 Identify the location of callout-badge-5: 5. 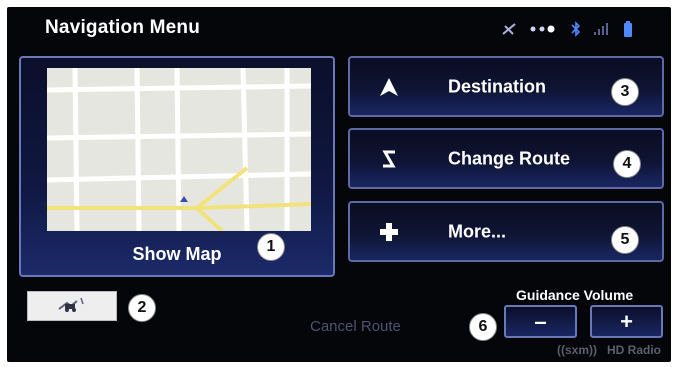
(625, 240).